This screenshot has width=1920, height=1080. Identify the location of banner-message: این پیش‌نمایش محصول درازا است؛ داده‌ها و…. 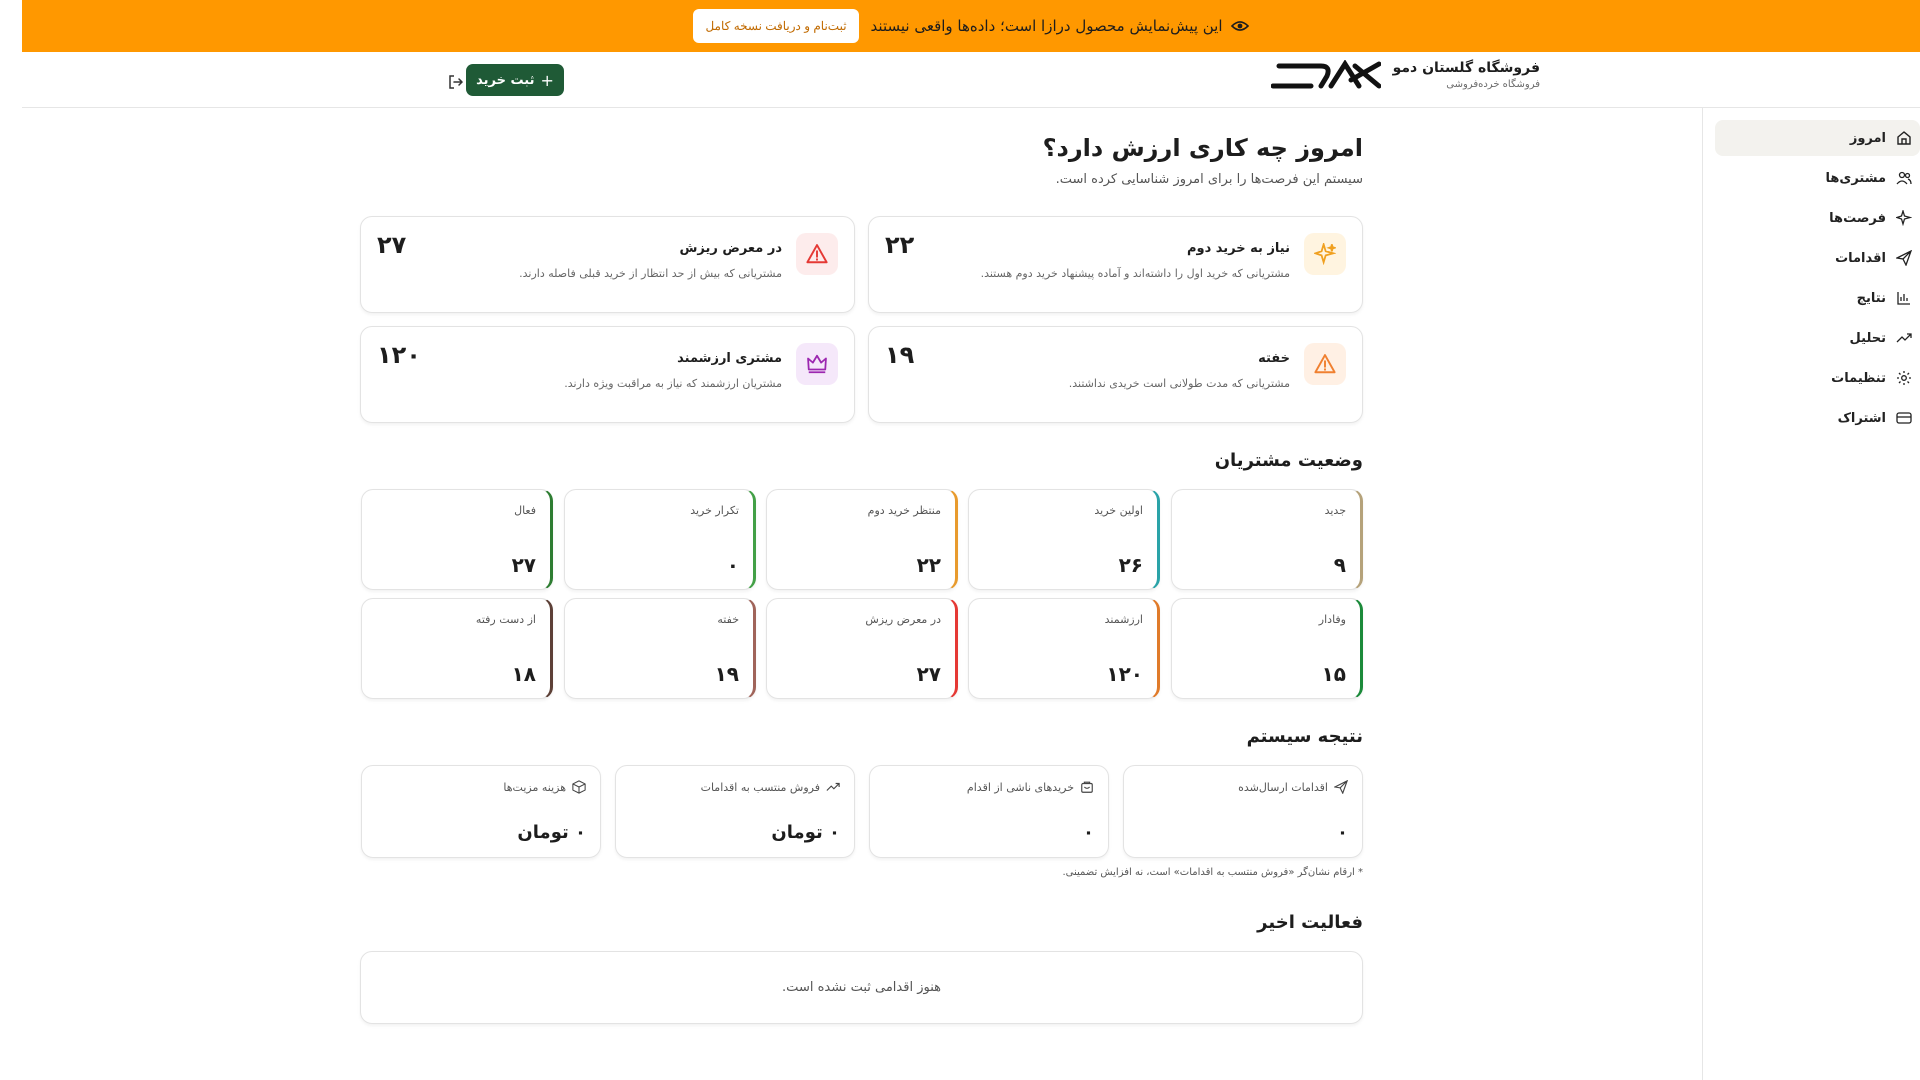
(1060, 26).